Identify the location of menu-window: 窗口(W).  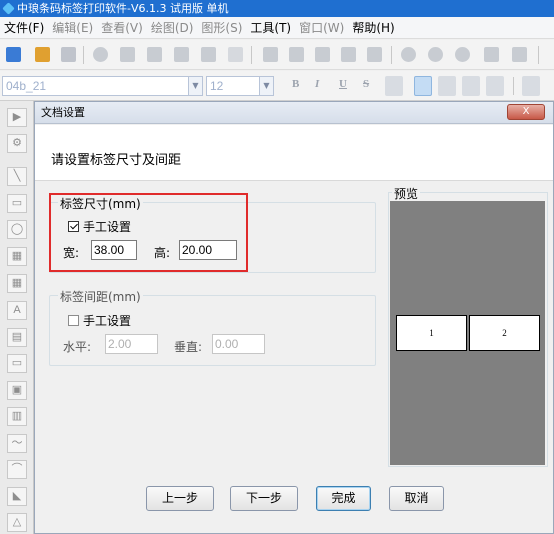
(321, 27).